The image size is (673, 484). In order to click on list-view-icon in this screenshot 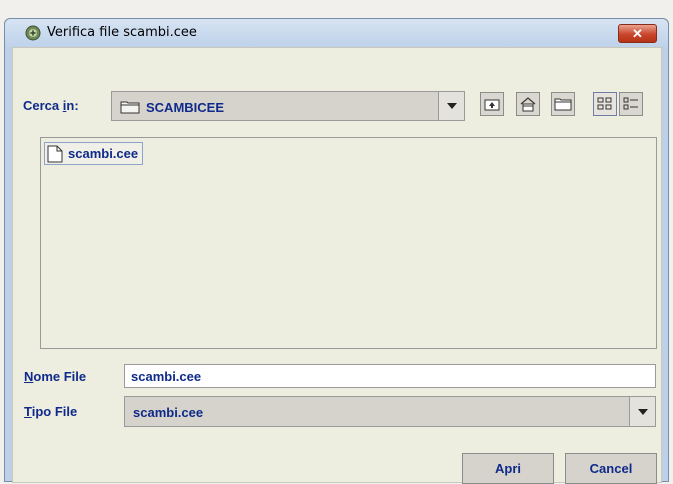, I will do `click(604, 103)`.